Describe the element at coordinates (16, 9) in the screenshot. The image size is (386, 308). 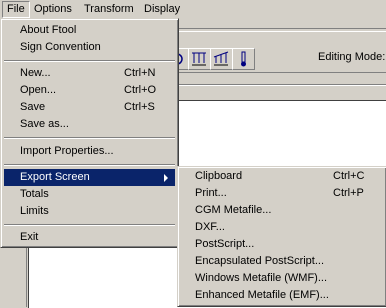
I see `menu-file: File` at that location.